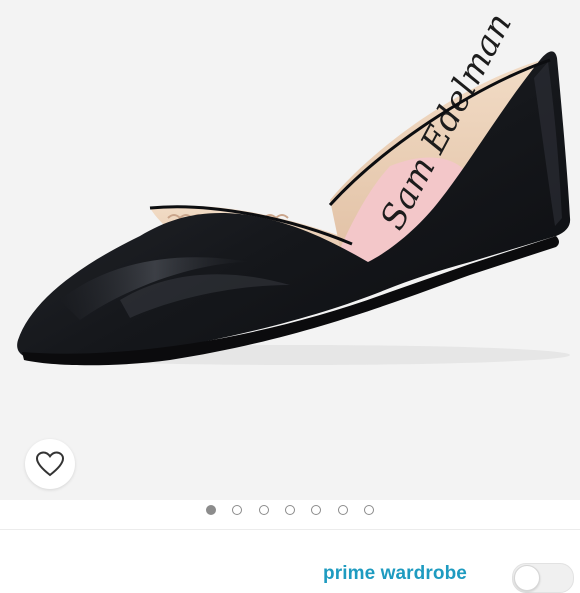  Describe the element at coordinates (527, 578) in the screenshot. I see `toggle-knob` at that location.